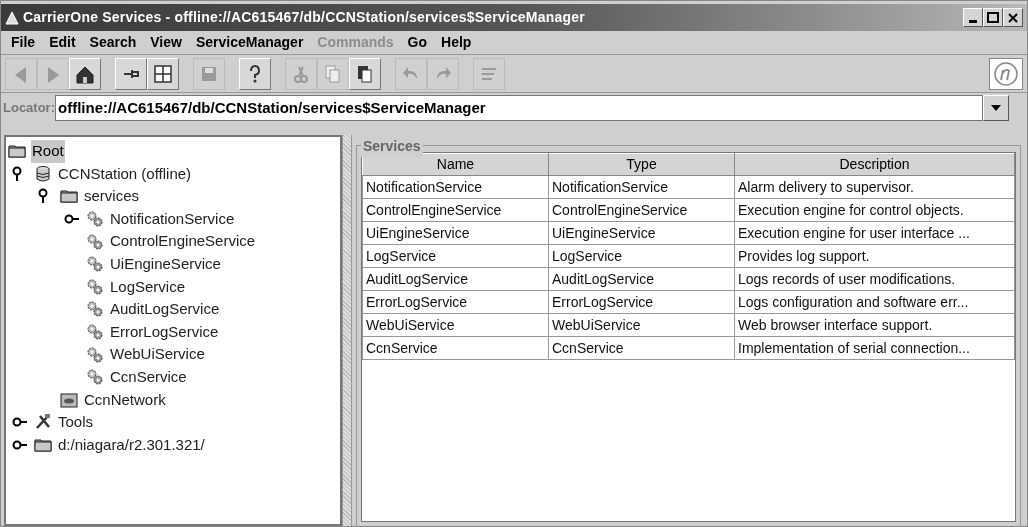  What do you see at coordinates (157, 354) in the screenshot?
I see `tree-item: WebUiService` at bounding box center [157, 354].